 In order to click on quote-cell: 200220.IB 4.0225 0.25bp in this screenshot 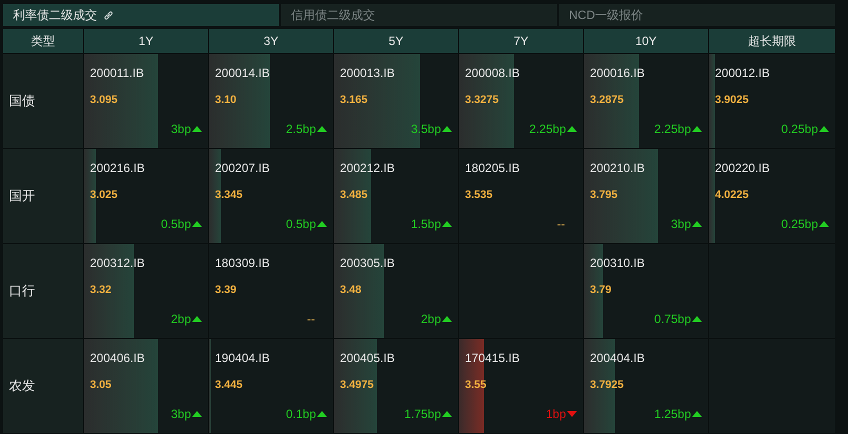, I will do `click(772, 196)`.